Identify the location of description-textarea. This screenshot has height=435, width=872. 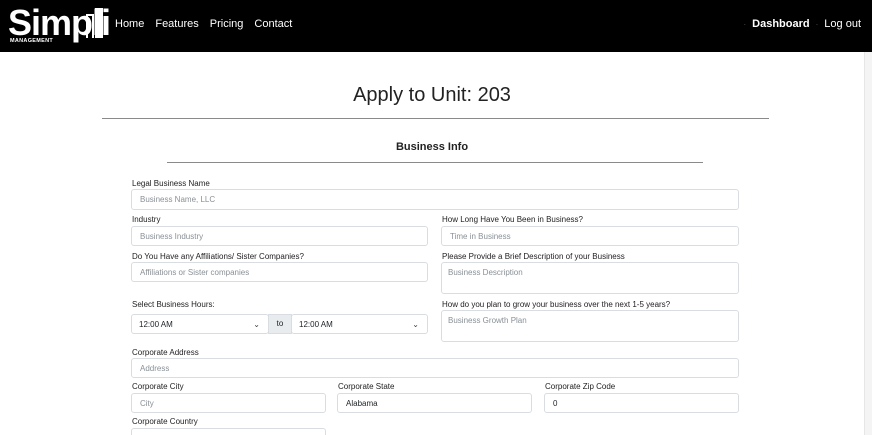
(590, 278).